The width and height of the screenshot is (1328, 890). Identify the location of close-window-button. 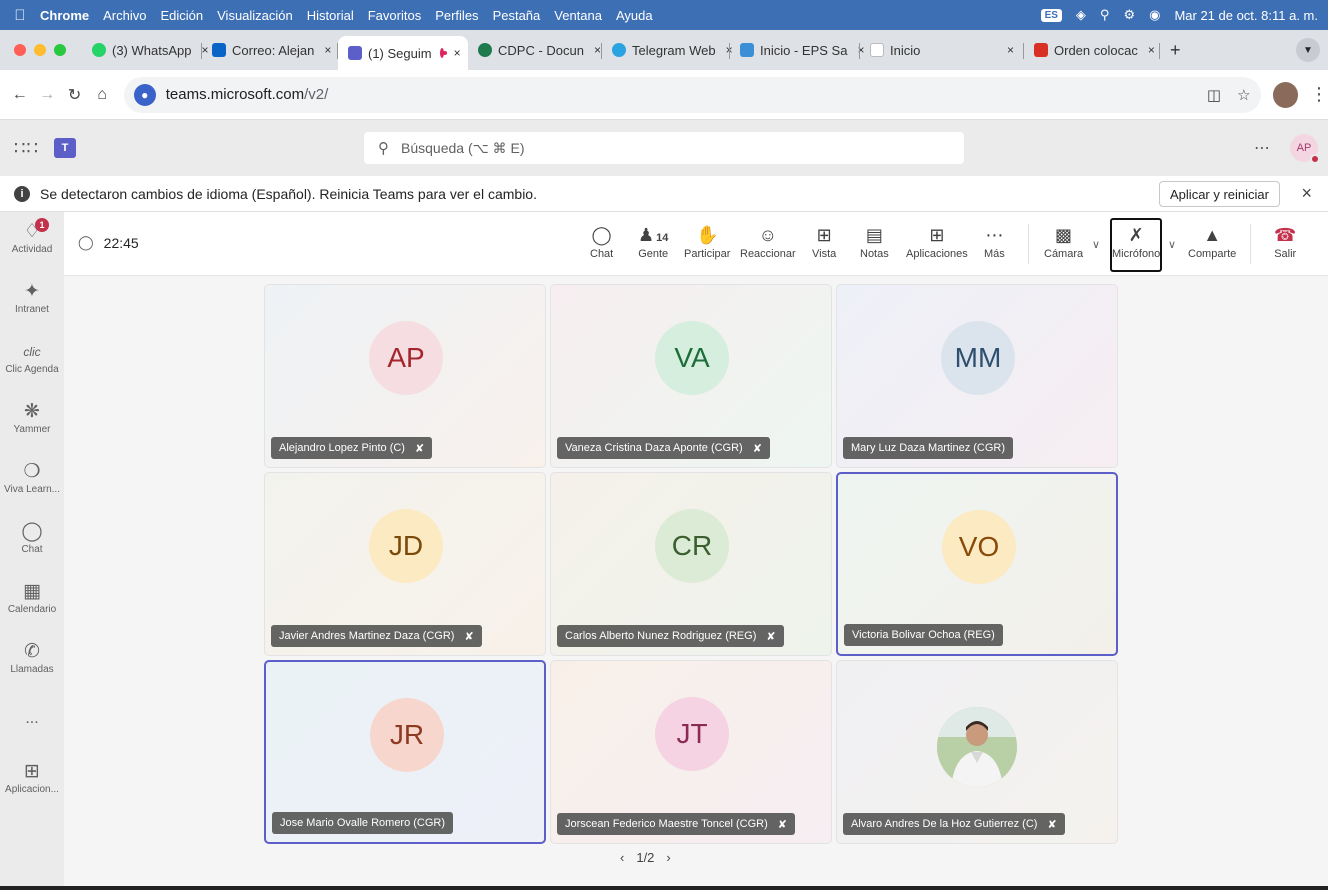
(20, 50).